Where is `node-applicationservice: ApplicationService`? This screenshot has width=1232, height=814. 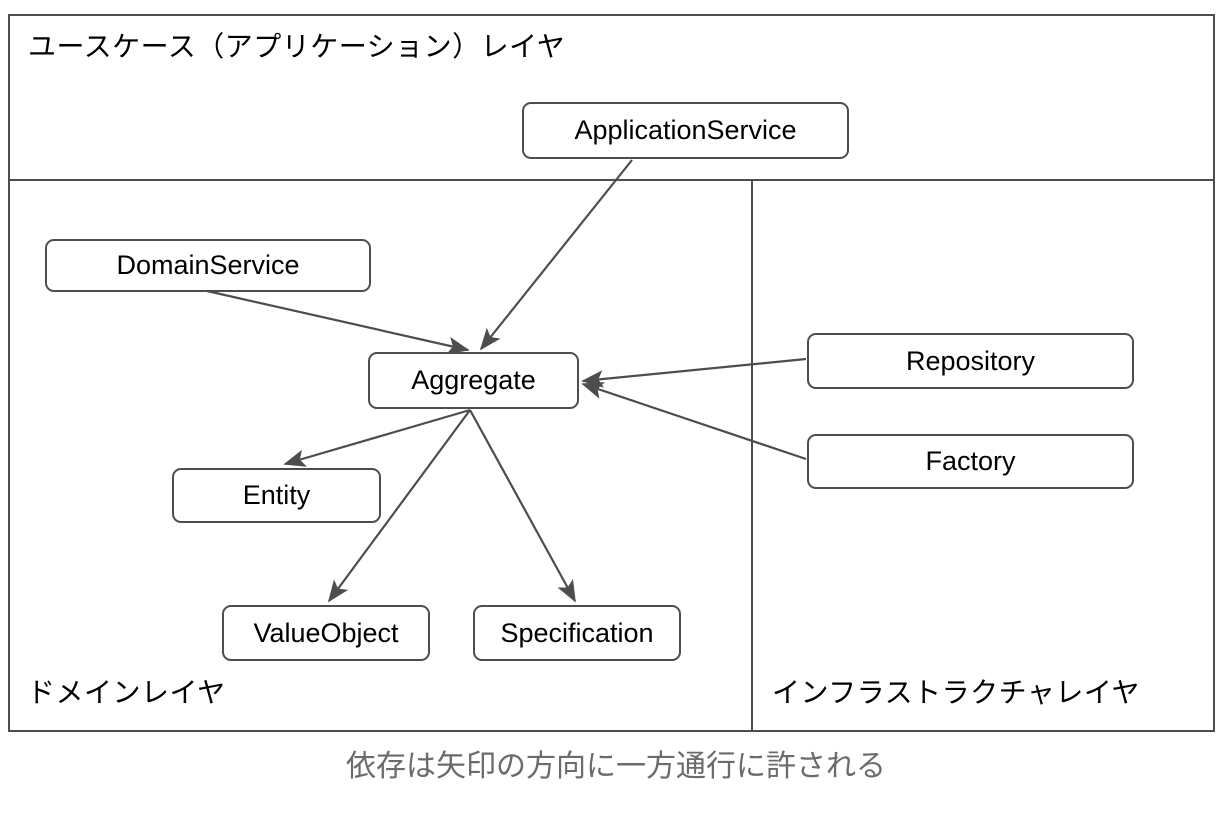
node-applicationservice: ApplicationService is located at coordinates (685, 130).